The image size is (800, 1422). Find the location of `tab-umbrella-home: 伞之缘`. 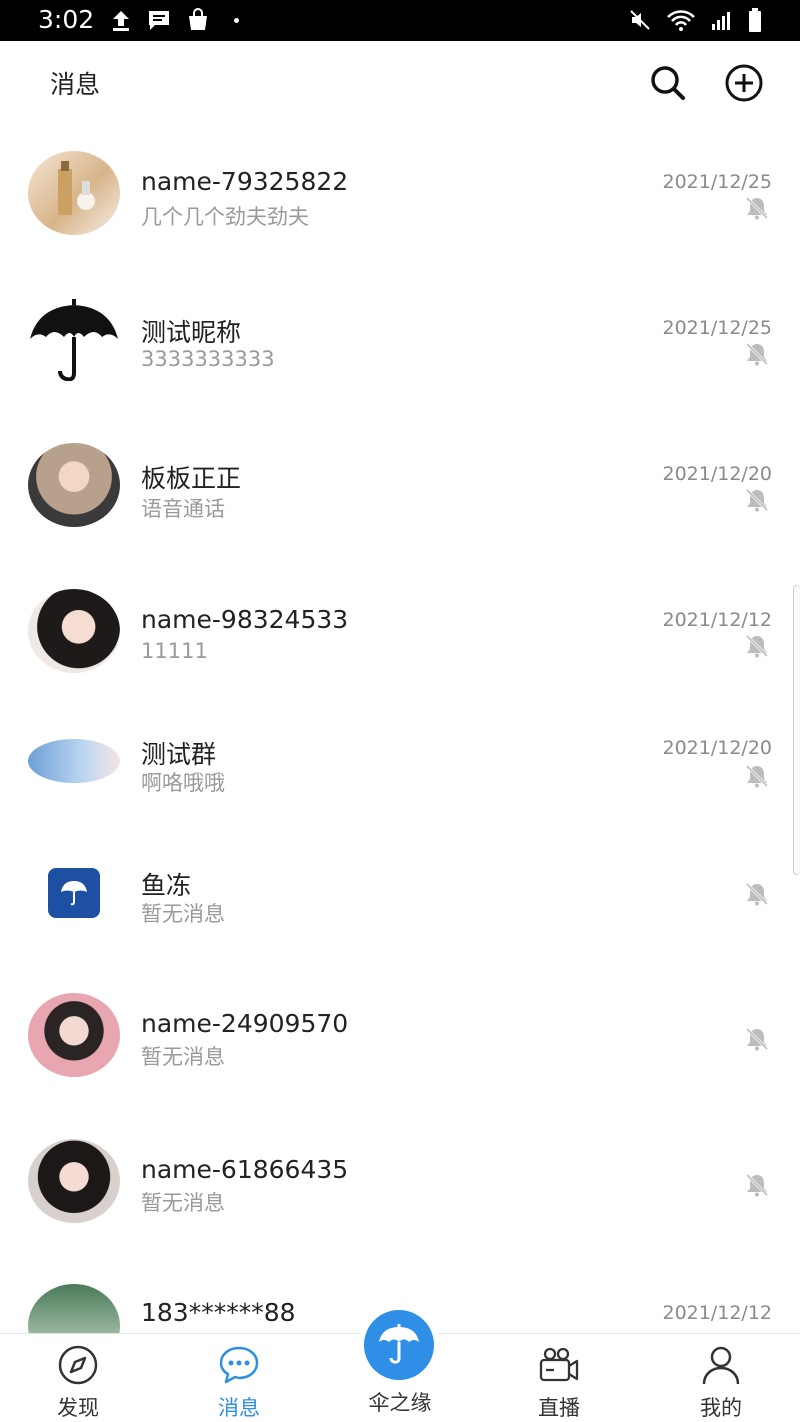

tab-umbrella-home: 伞之缘 is located at coordinates (400, 1361).